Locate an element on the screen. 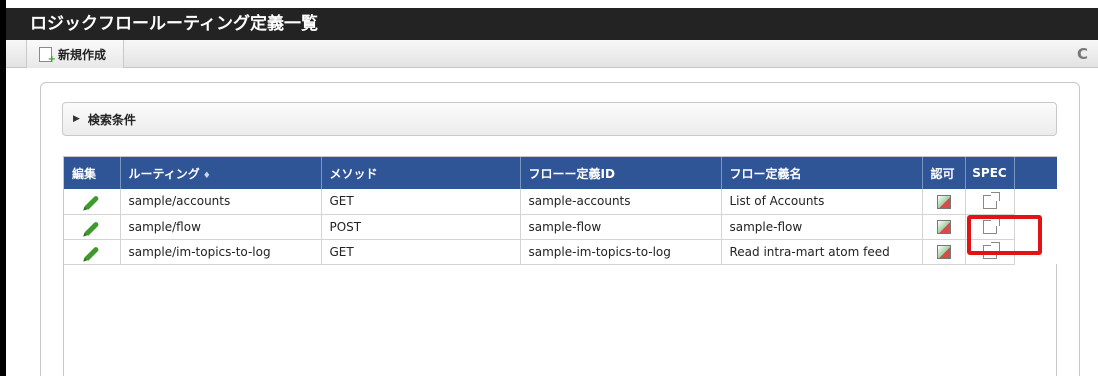 The height and width of the screenshot is (376, 1098). header-flow-name: フロー定義名 is located at coordinates (822, 173).